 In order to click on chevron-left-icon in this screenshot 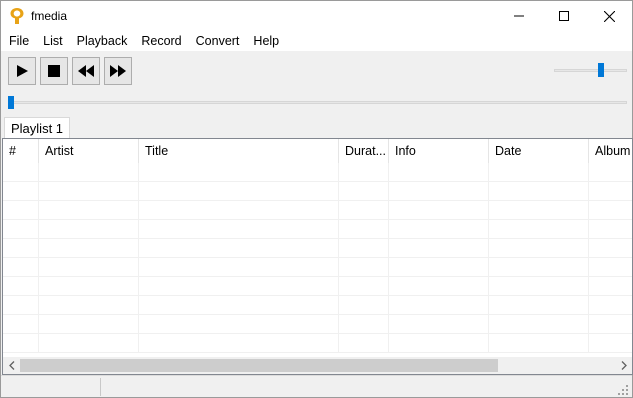, I will do `click(11, 365)`.